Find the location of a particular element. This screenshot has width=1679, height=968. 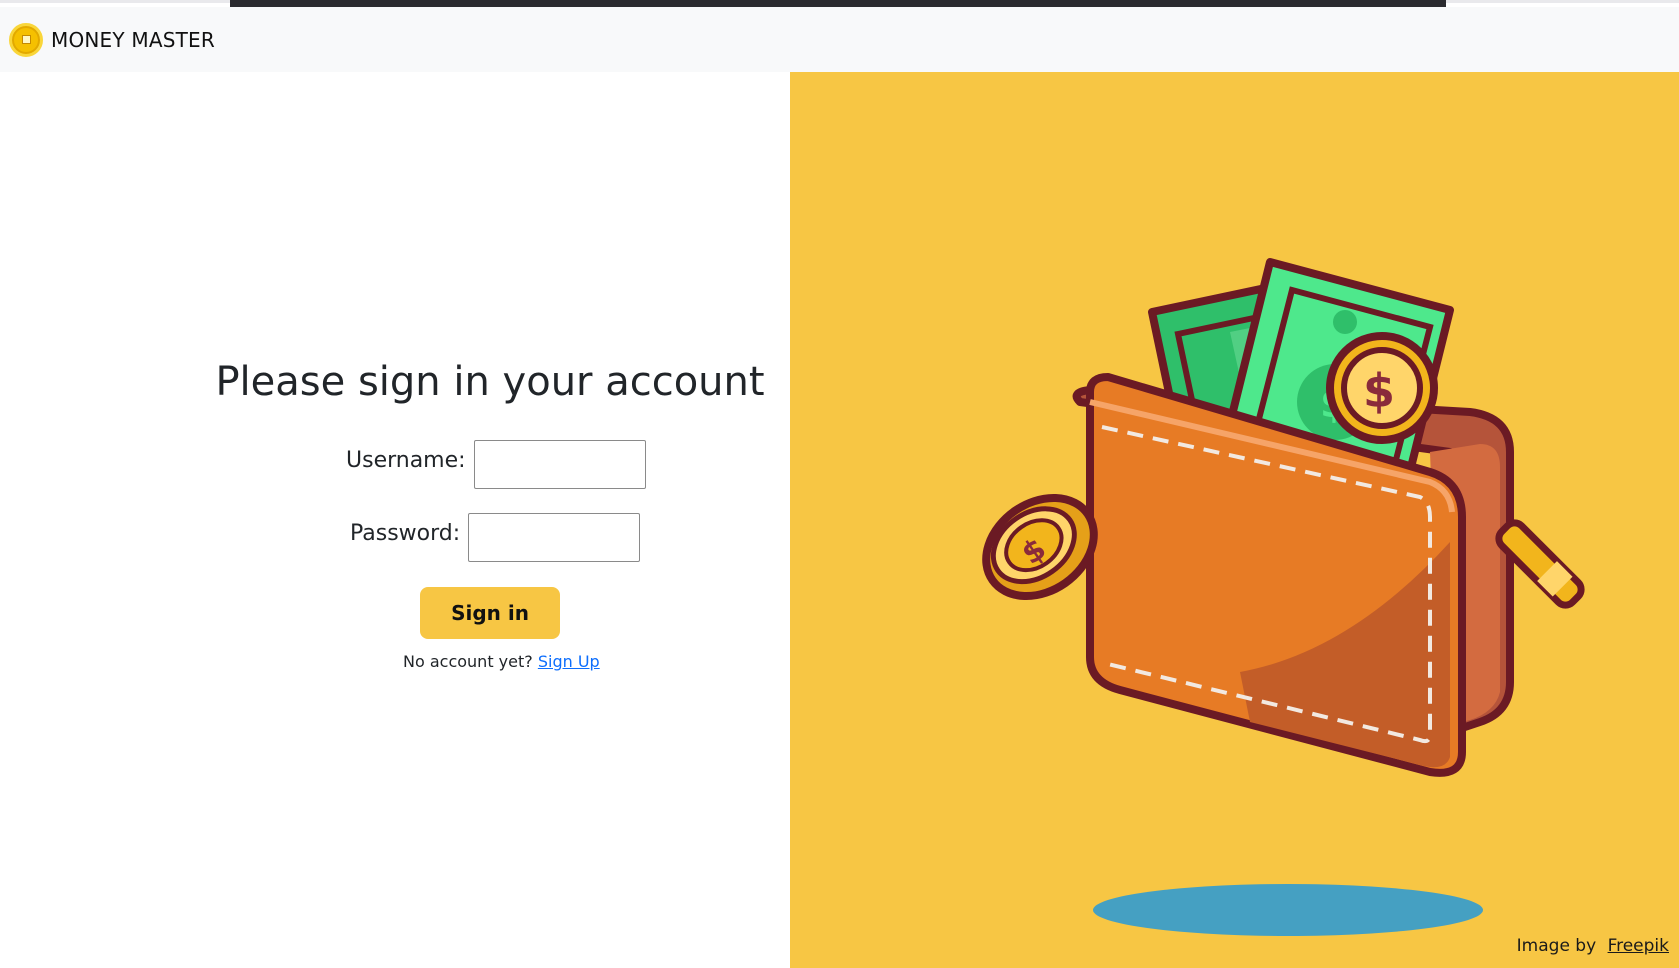

password-row: Password: is located at coordinates (495, 537).